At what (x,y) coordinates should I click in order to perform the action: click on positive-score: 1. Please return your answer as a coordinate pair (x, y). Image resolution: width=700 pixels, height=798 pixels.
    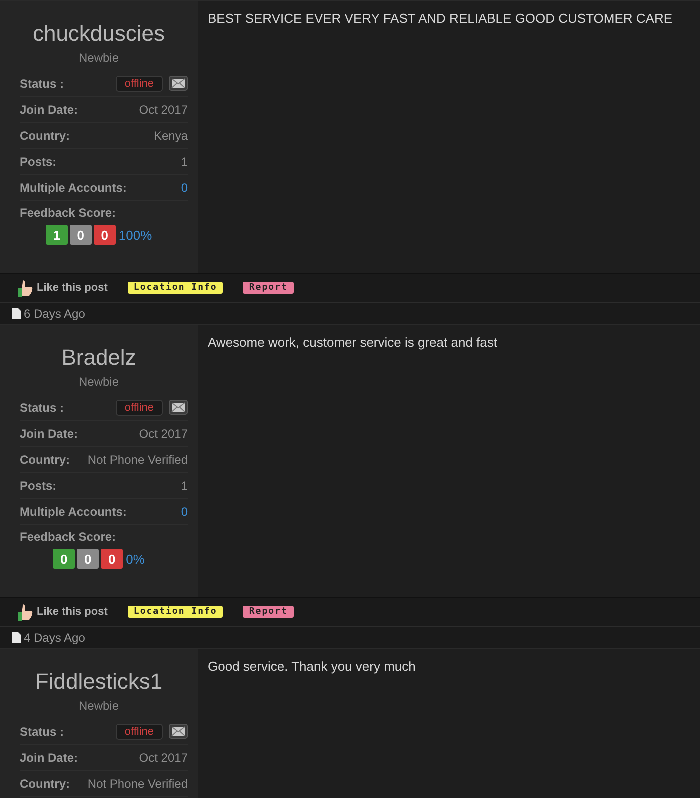
    Looking at the image, I should click on (57, 235).